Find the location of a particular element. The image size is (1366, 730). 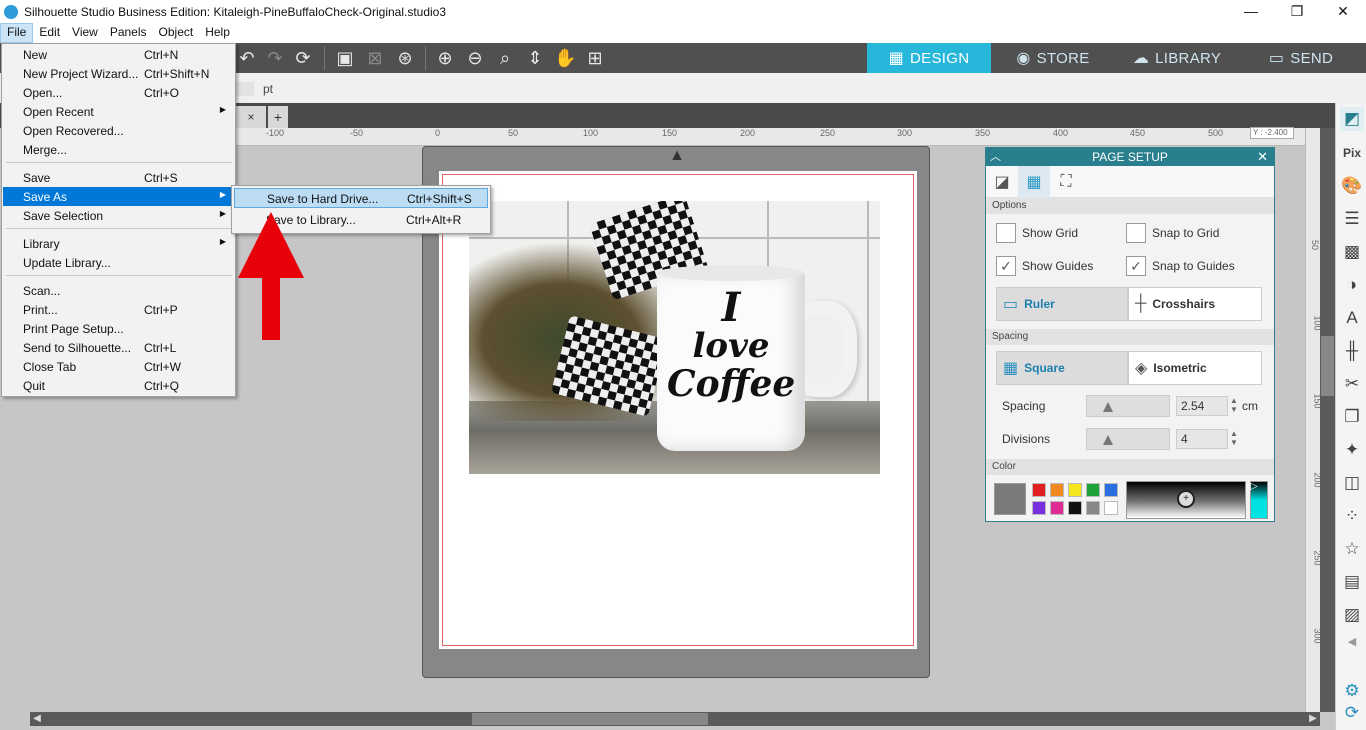

hatch-icon: ▨ is located at coordinates (1352, 615).